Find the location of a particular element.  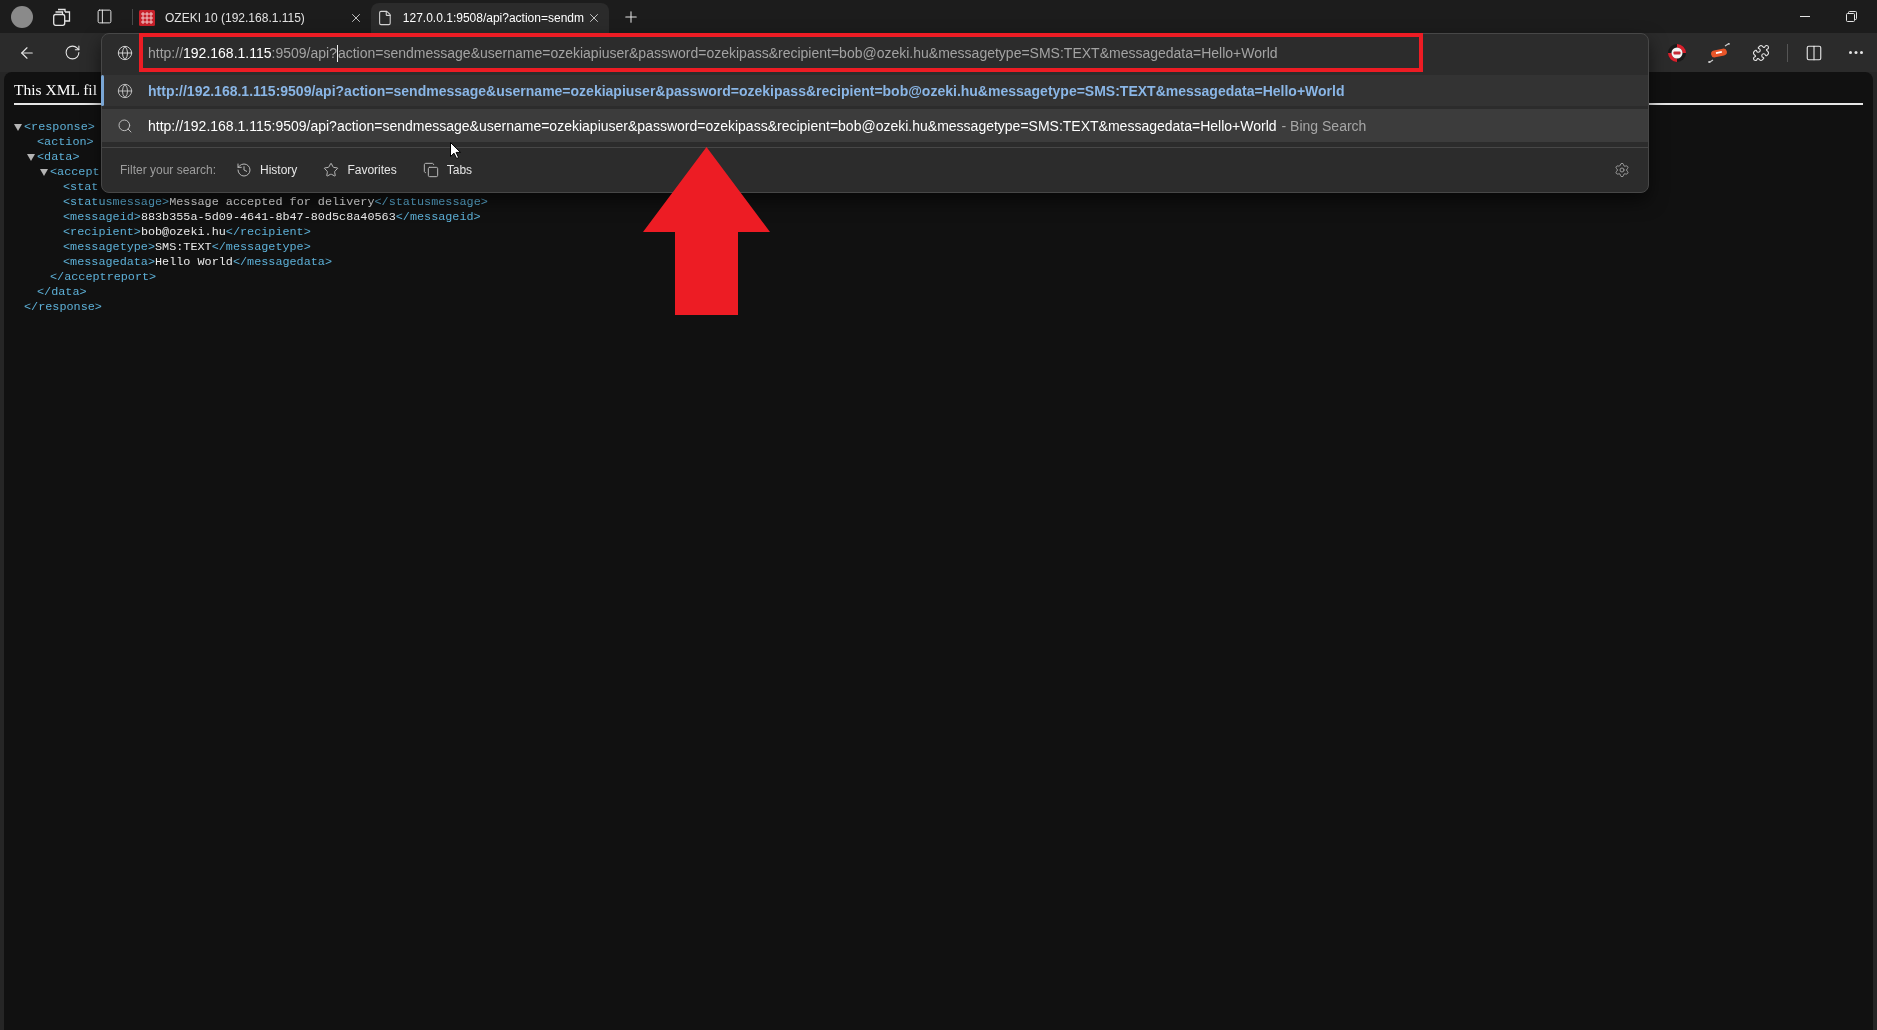

suggestion-item: http://192.168.1.115:9509/api?action=sendmessage&username=ozekiapiuser&password=ozekipass&recipient=bob@ozeki.hu&messagetype=SMS:TEXT&messagedata=Hello+World - Bing Search is located at coordinates (875, 125).